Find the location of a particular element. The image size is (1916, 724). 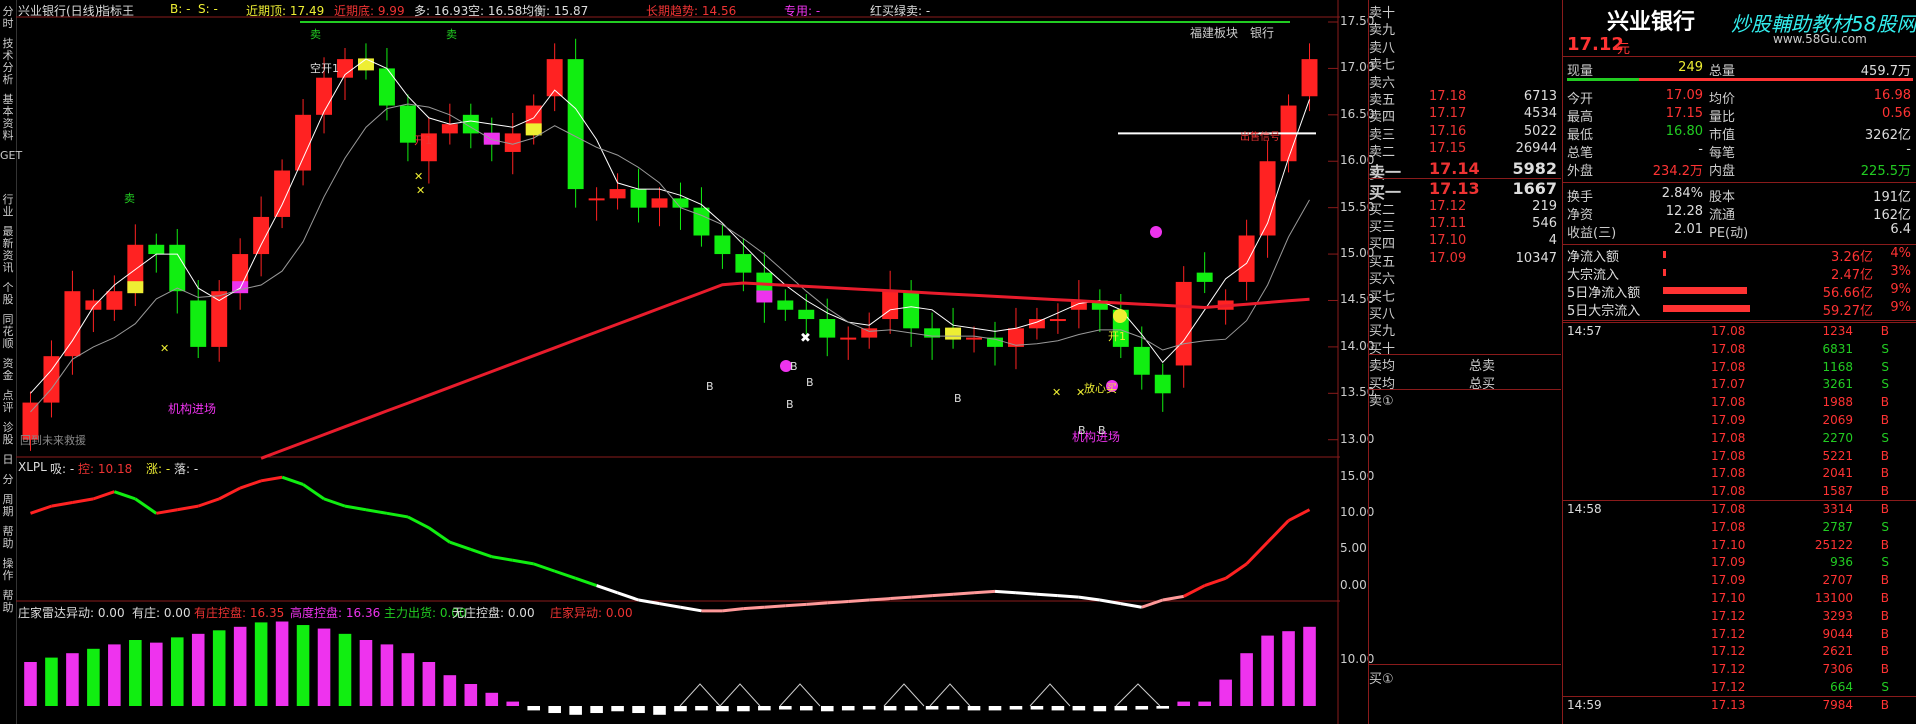

quote-value: - is located at coordinates (1908, 149).